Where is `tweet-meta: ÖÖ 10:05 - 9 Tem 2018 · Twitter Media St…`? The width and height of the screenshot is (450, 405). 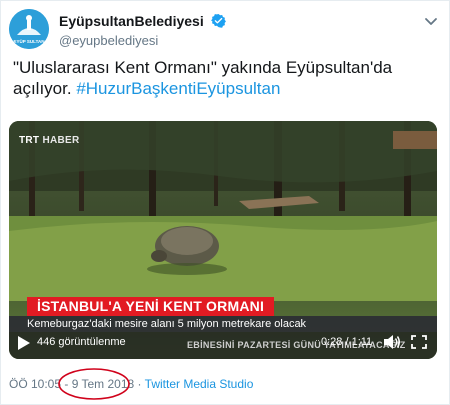 tweet-meta: ÖÖ 10:05 - 9 Tem 2018 · Twitter Media St… is located at coordinates (131, 384).